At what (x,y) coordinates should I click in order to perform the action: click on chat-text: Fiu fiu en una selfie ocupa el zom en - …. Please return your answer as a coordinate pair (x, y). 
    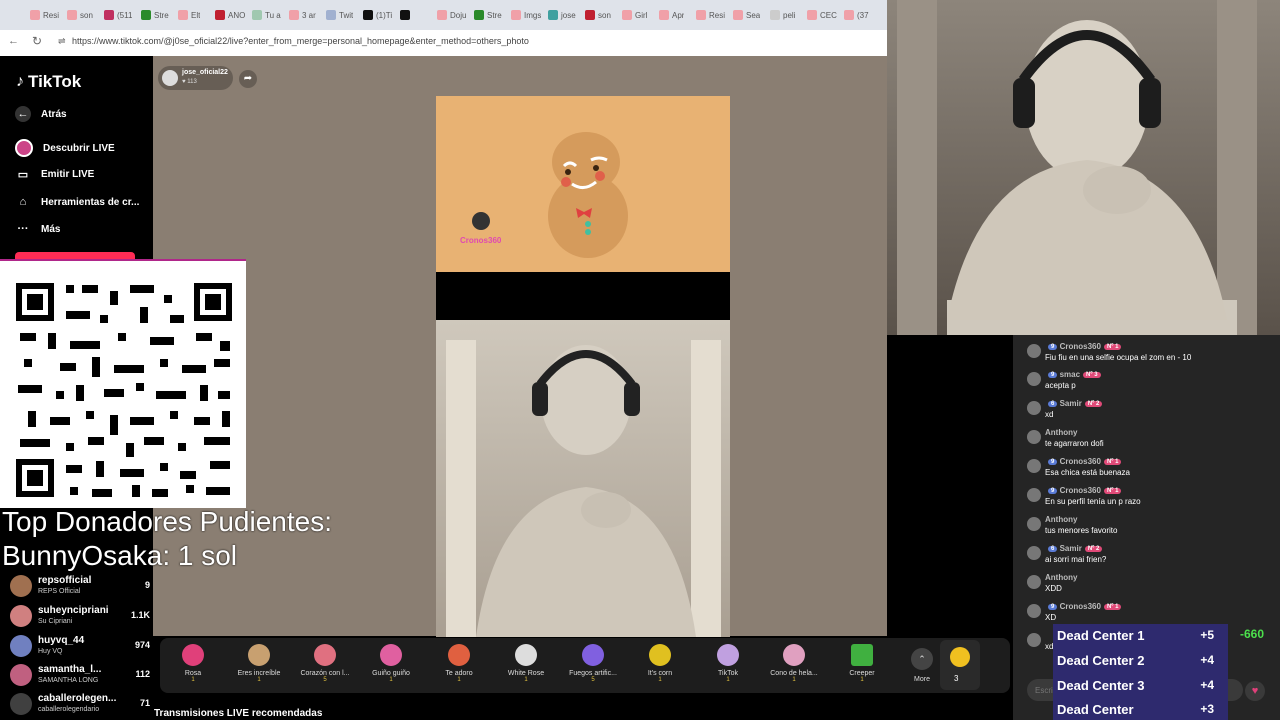
    Looking at the image, I should click on (1118, 357).